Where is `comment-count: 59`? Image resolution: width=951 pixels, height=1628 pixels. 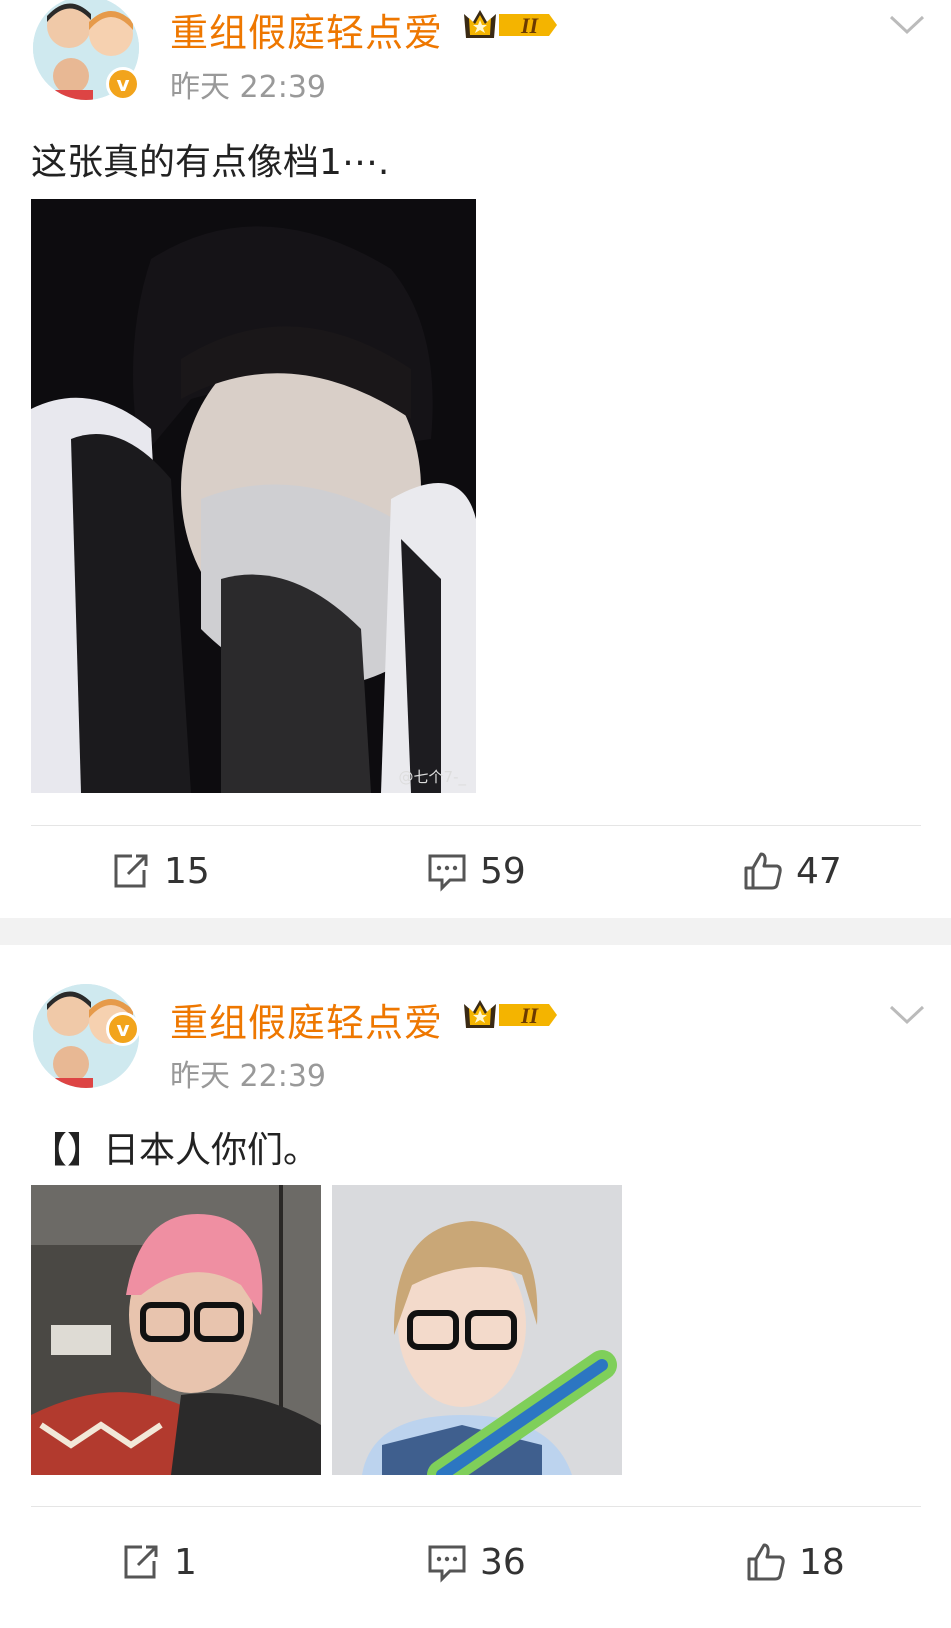
comment-count: 59 is located at coordinates (503, 871).